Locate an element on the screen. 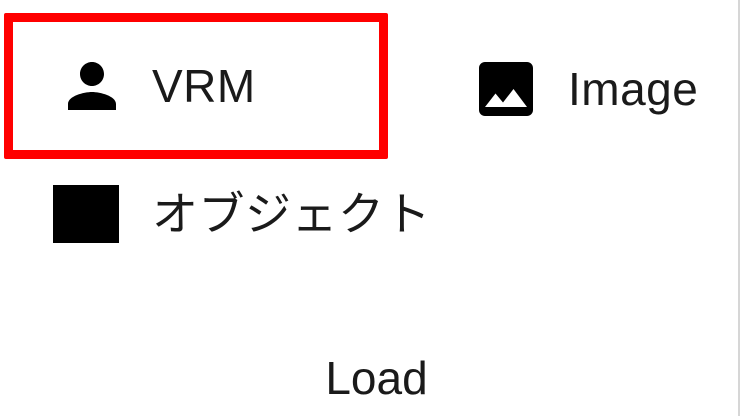  group-label: Load is located at coordinates (376, 378).